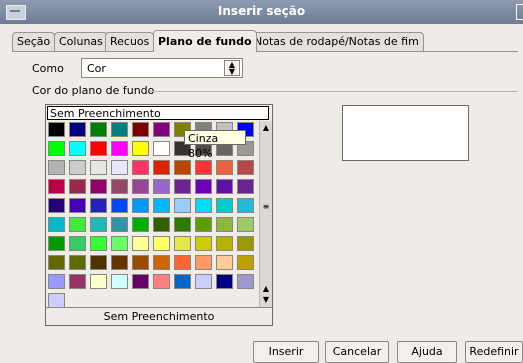 The height and width of the screenshot is (363, 523). Describe the element at coordinates (336, 41) in the screenshot. I see `tab-notas: Notas de rodapé/Notas de fim` at that location.